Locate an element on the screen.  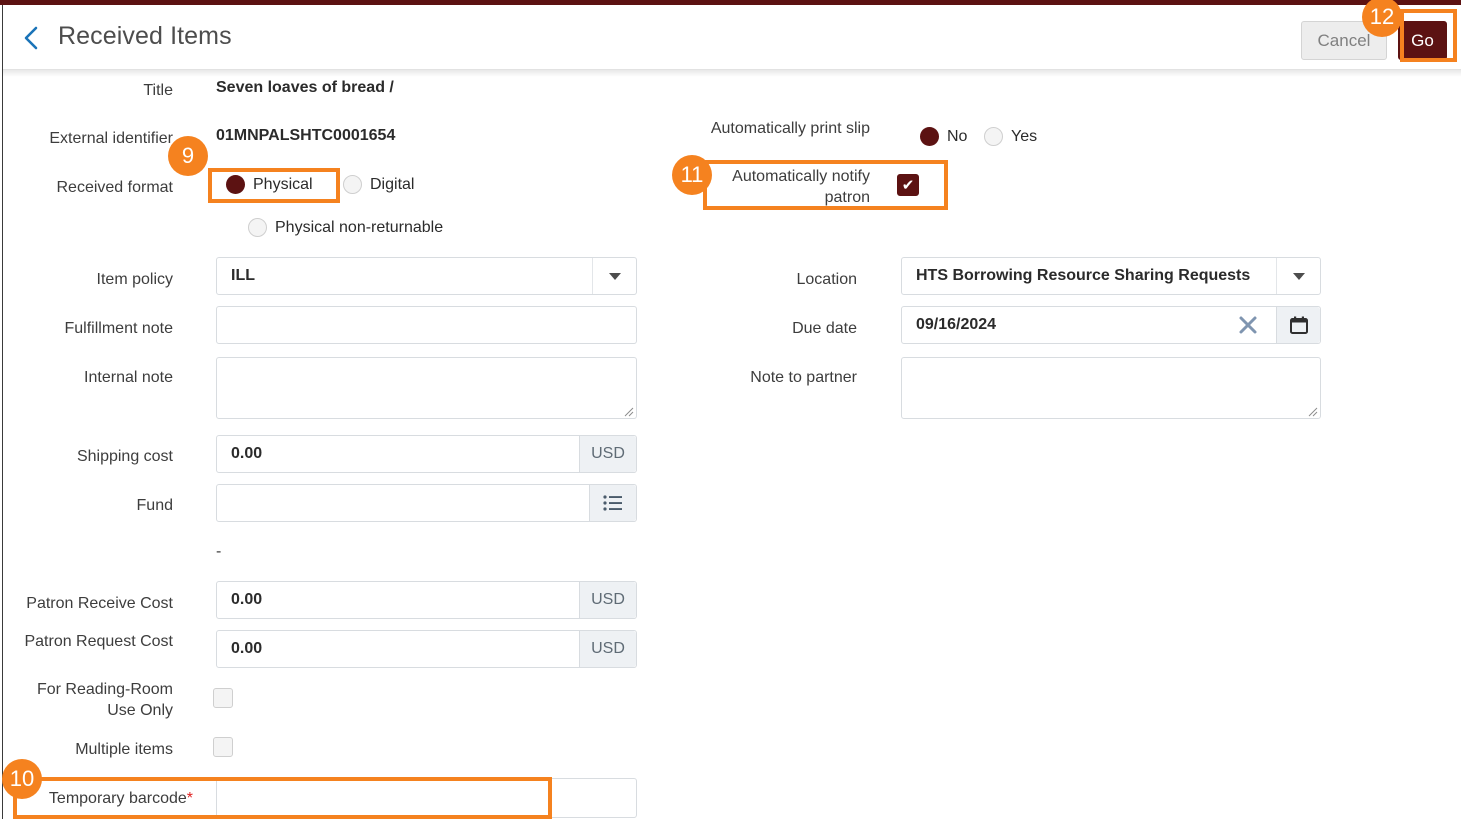
patron-receive-cost-currency: USD is located at coordinates (607, 600).